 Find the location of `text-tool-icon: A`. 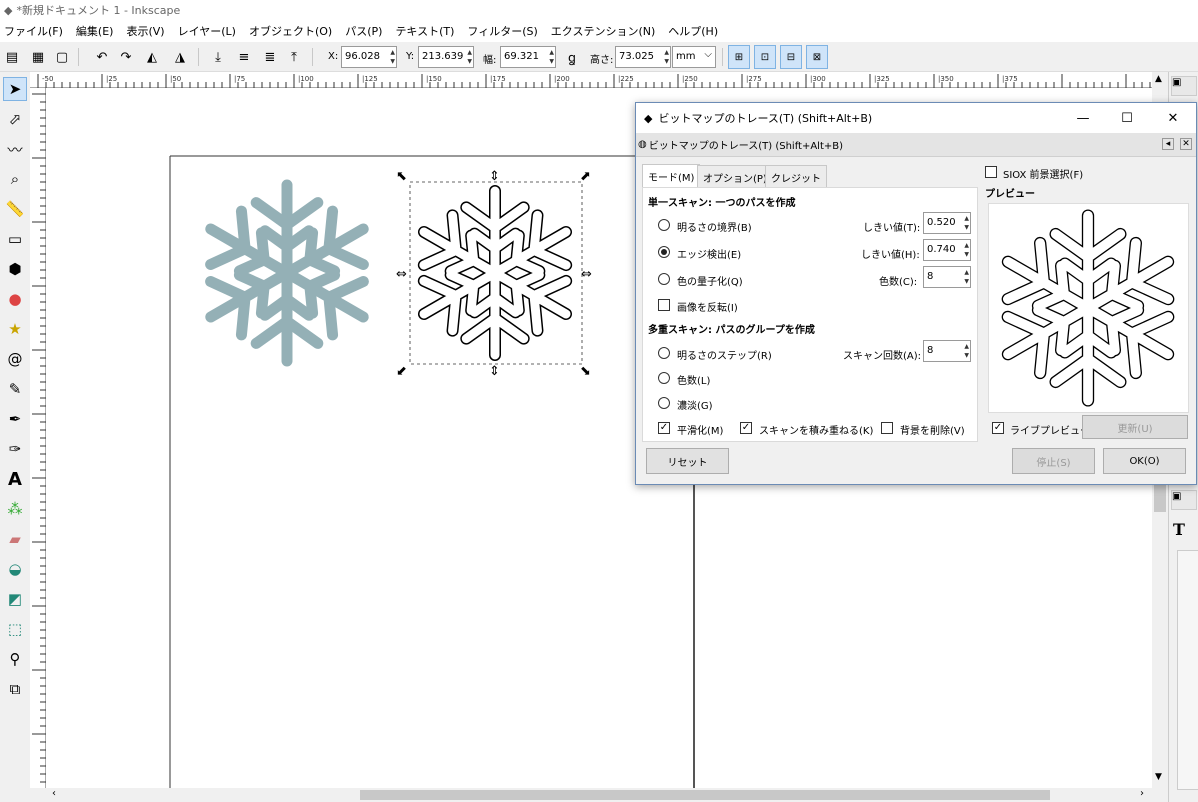

text-tool-icon: A is located at coordinates (15, 479).